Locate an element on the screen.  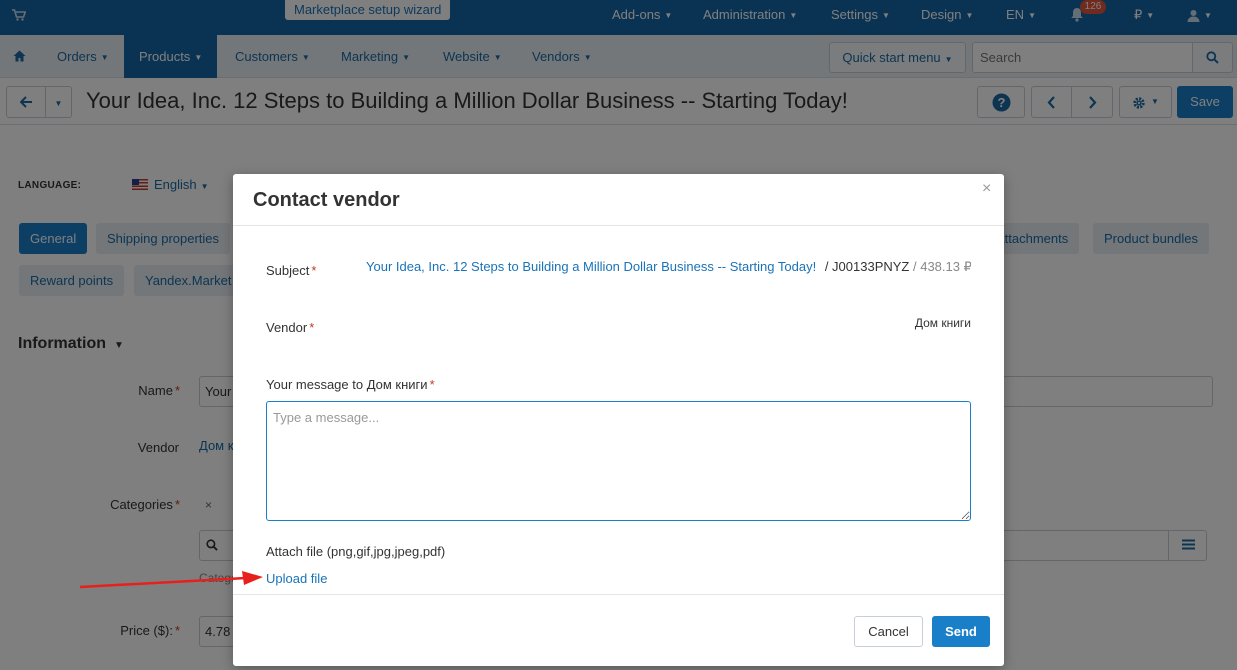
dialog-footer: Cancel Send is located at coordinates (618, 630).